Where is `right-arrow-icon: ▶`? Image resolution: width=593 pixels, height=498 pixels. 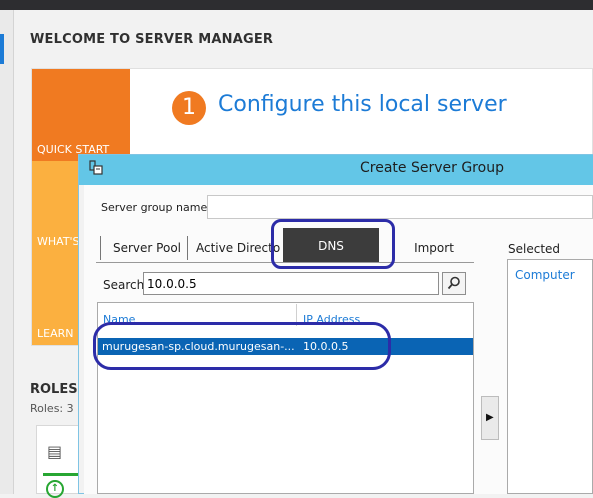
right-arrow-icon: ▶ is located at coordinates (490, 417).